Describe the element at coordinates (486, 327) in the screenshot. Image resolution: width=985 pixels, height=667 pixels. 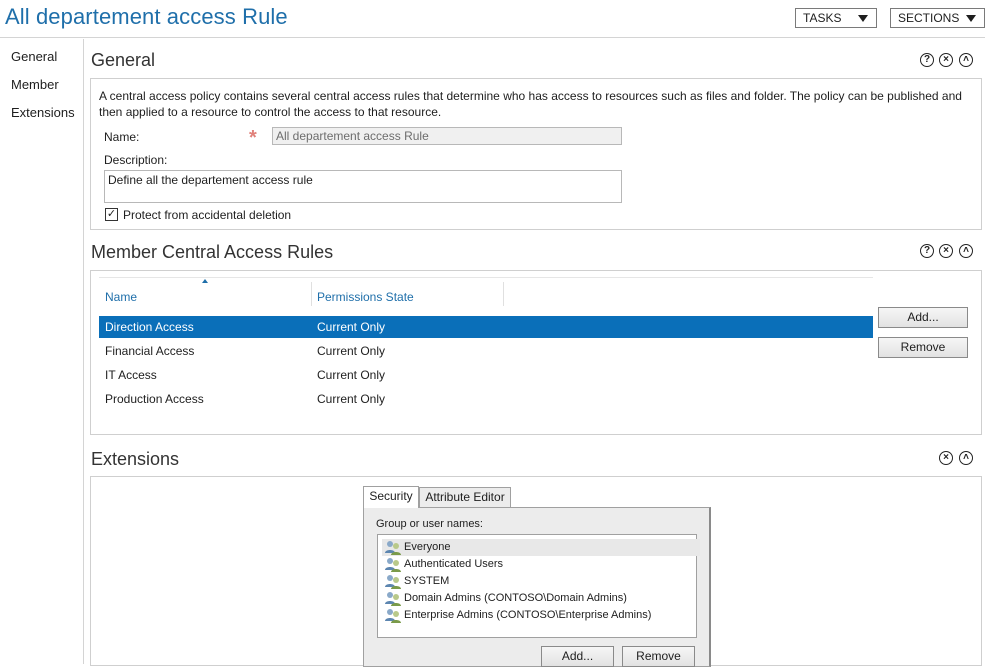
I see `table-row: Direction Access Current Only` at that location.